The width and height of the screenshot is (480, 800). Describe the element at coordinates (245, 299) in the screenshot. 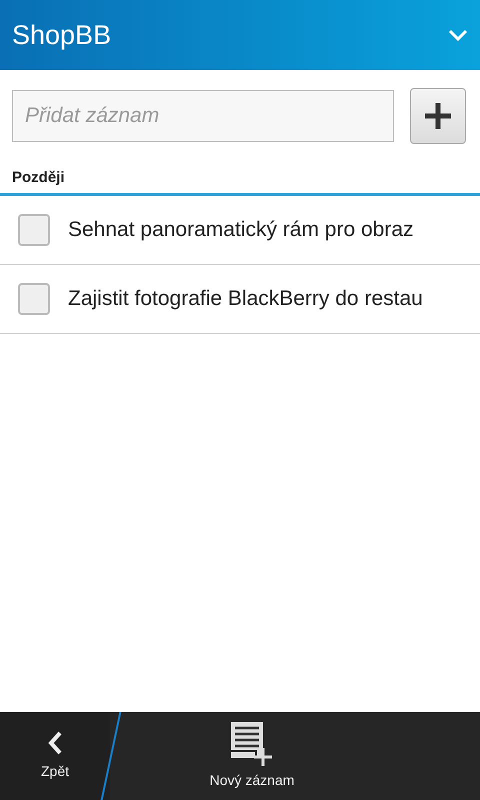

I see `item-text: Zajistit fotografie BlackBerry do restau` at that location.